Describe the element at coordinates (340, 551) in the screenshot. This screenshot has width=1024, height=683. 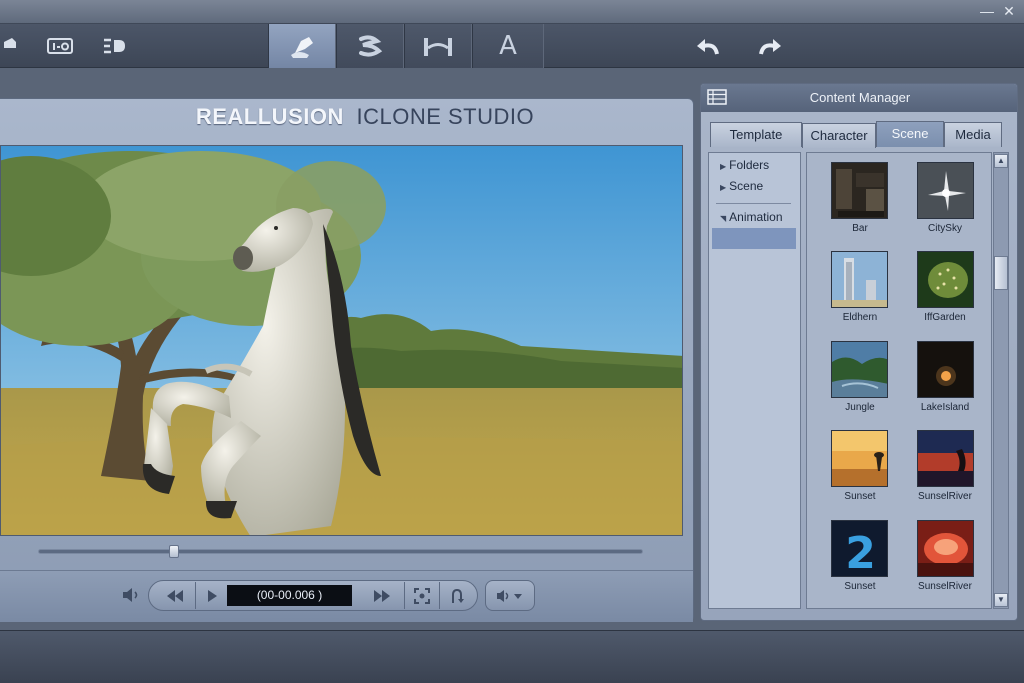
I see `timeline-track` at that location.